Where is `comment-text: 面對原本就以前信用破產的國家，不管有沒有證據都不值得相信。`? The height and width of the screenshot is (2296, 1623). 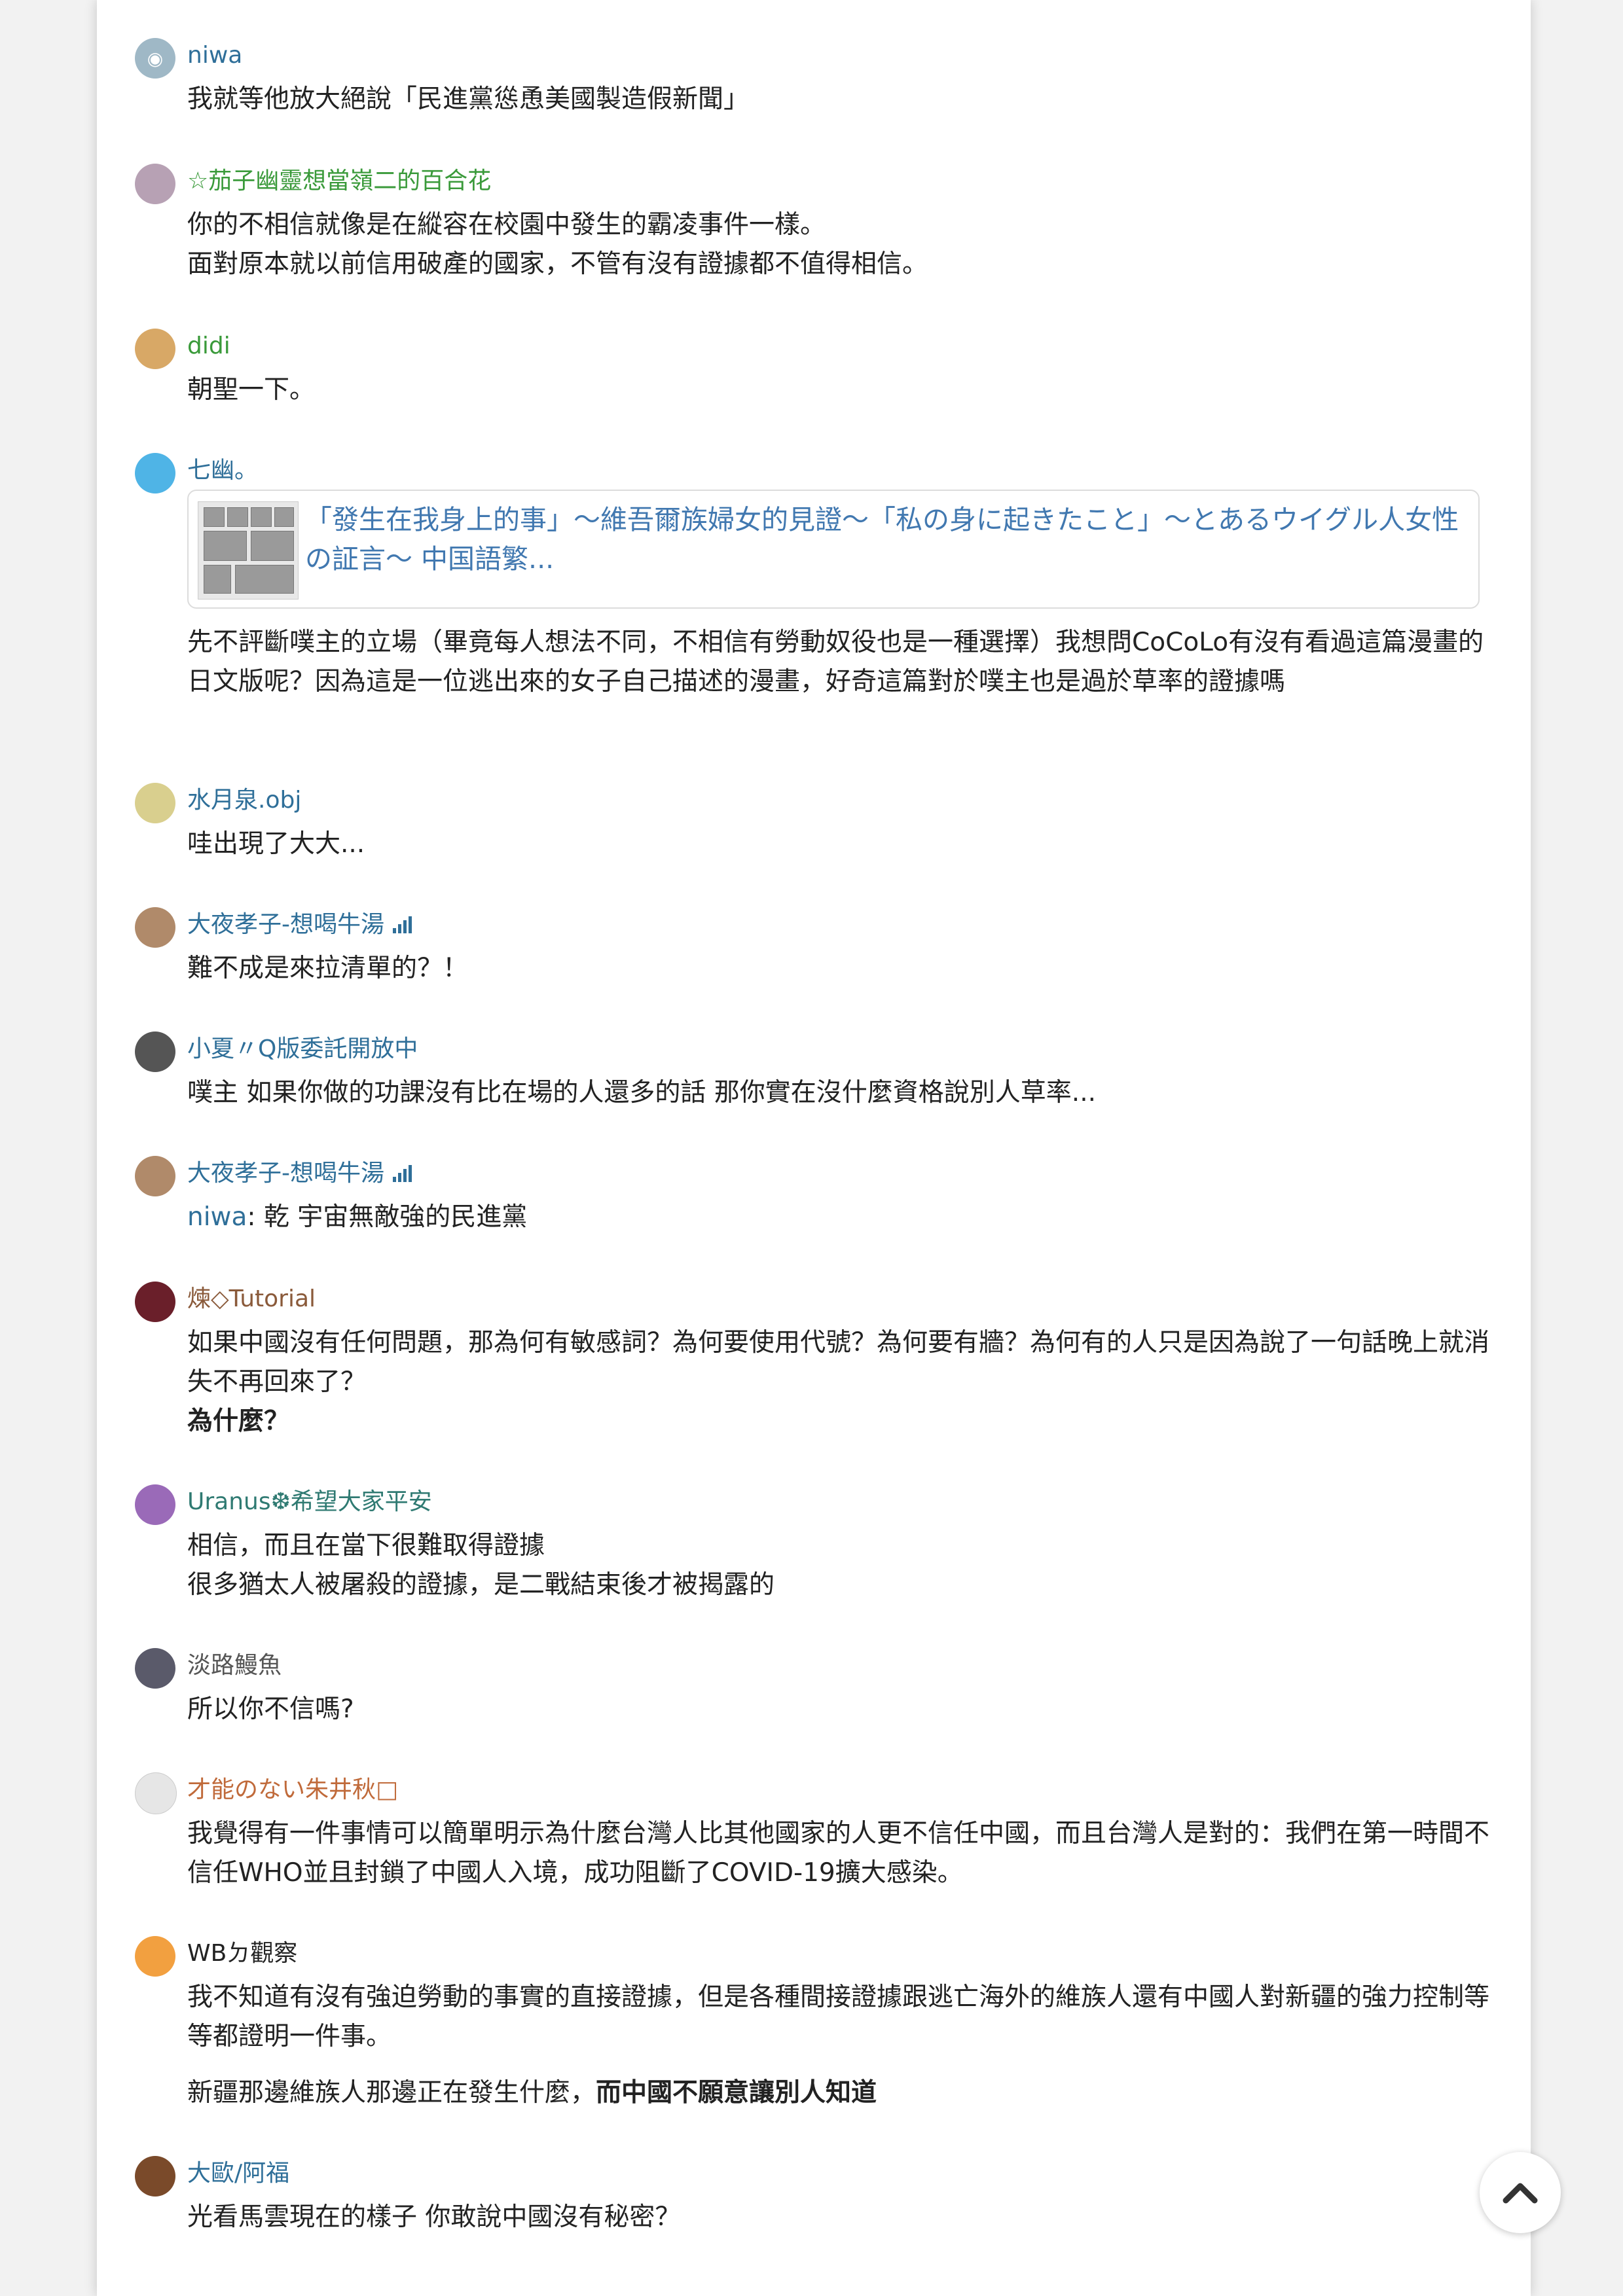
comment-text: 面對原本就以前信用破產的國家，不管有沒有證據都不值得相信。 is located at coordinates (557, 264).